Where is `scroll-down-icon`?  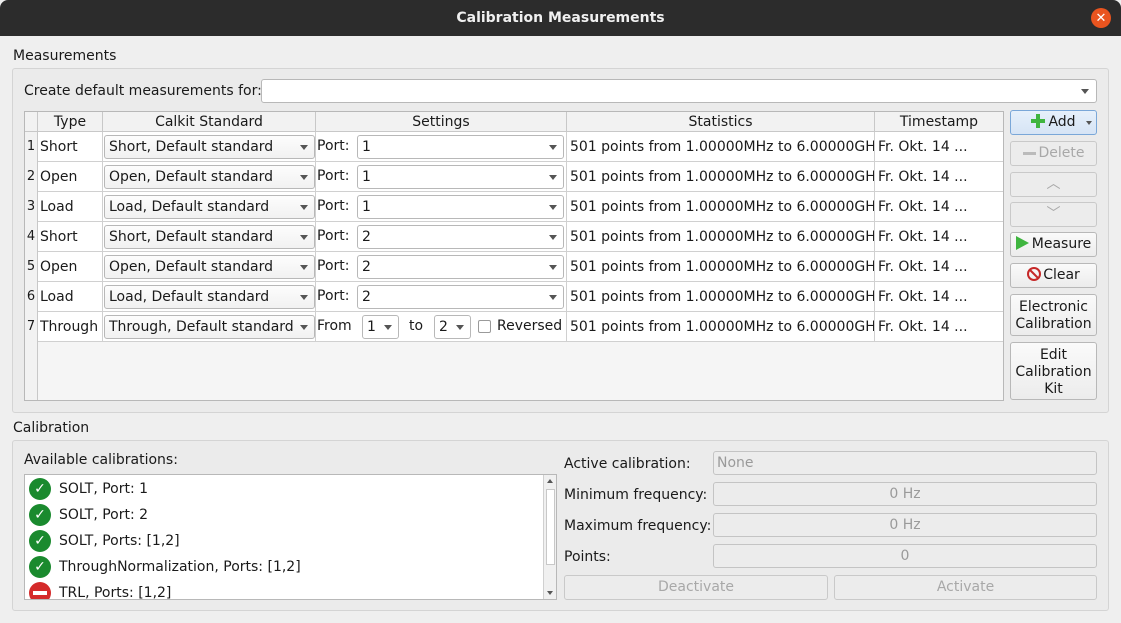
scroll-down-icon is located at coordinates (550, 593).